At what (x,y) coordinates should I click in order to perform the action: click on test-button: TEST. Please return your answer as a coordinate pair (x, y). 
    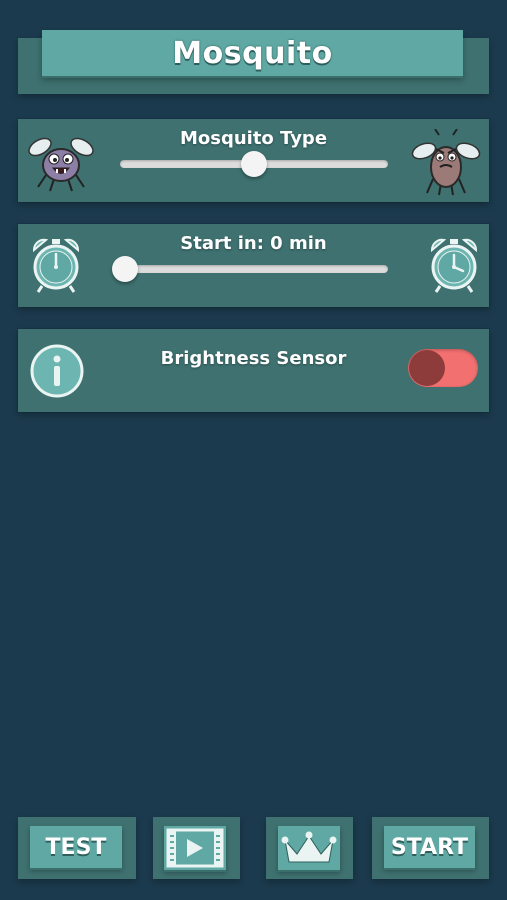
    Looking at the image, I should click on (76, 847).